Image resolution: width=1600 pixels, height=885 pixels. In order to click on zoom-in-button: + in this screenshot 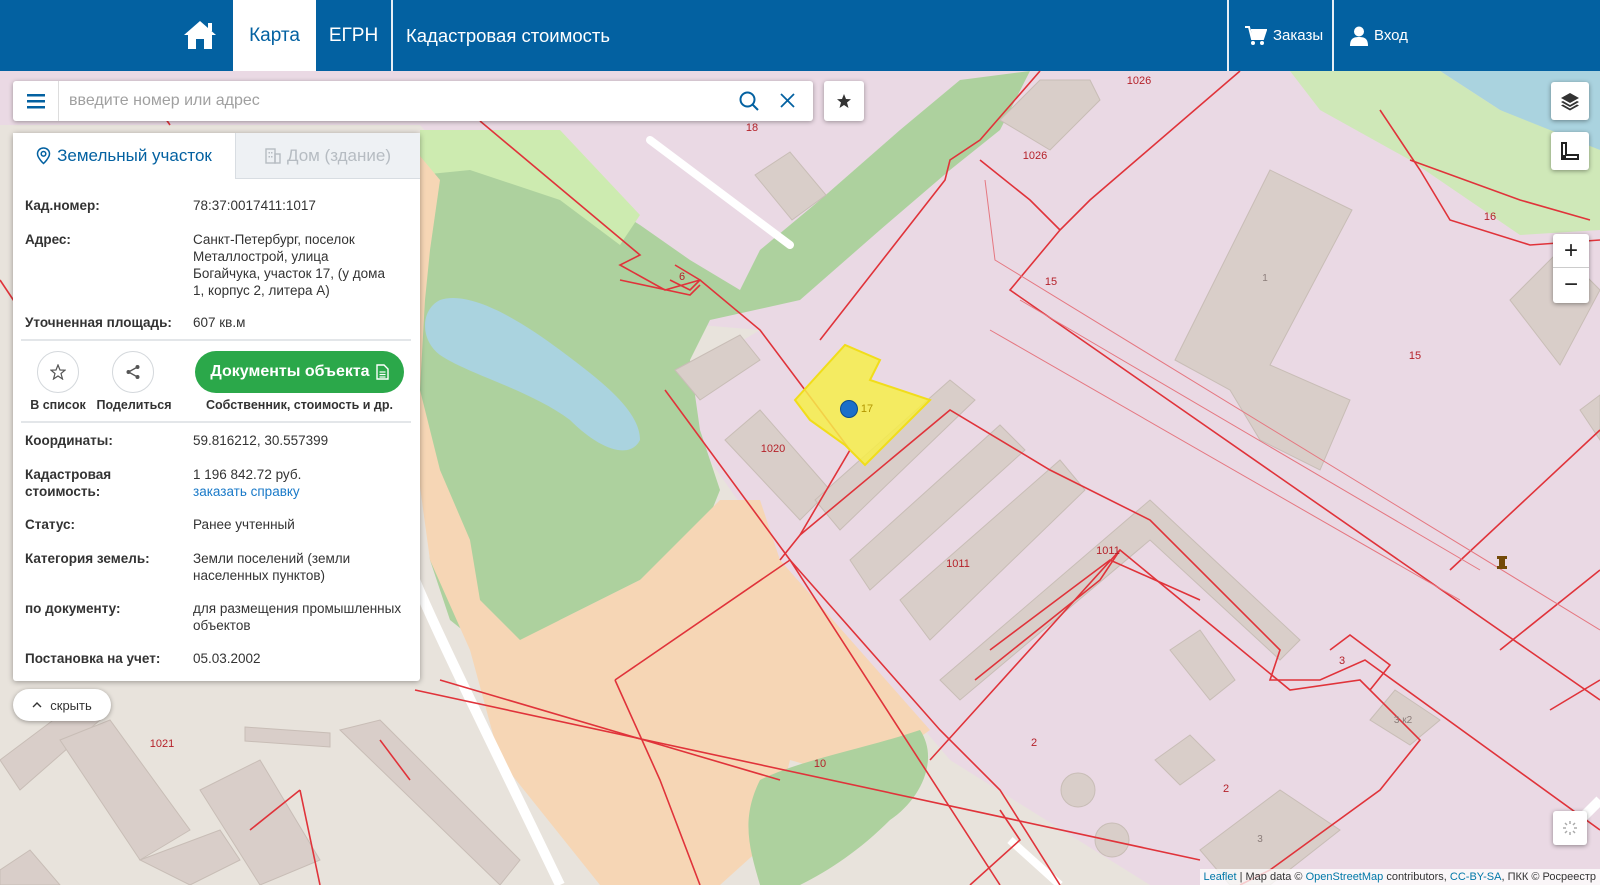, I will do `click(1571, 251)`.